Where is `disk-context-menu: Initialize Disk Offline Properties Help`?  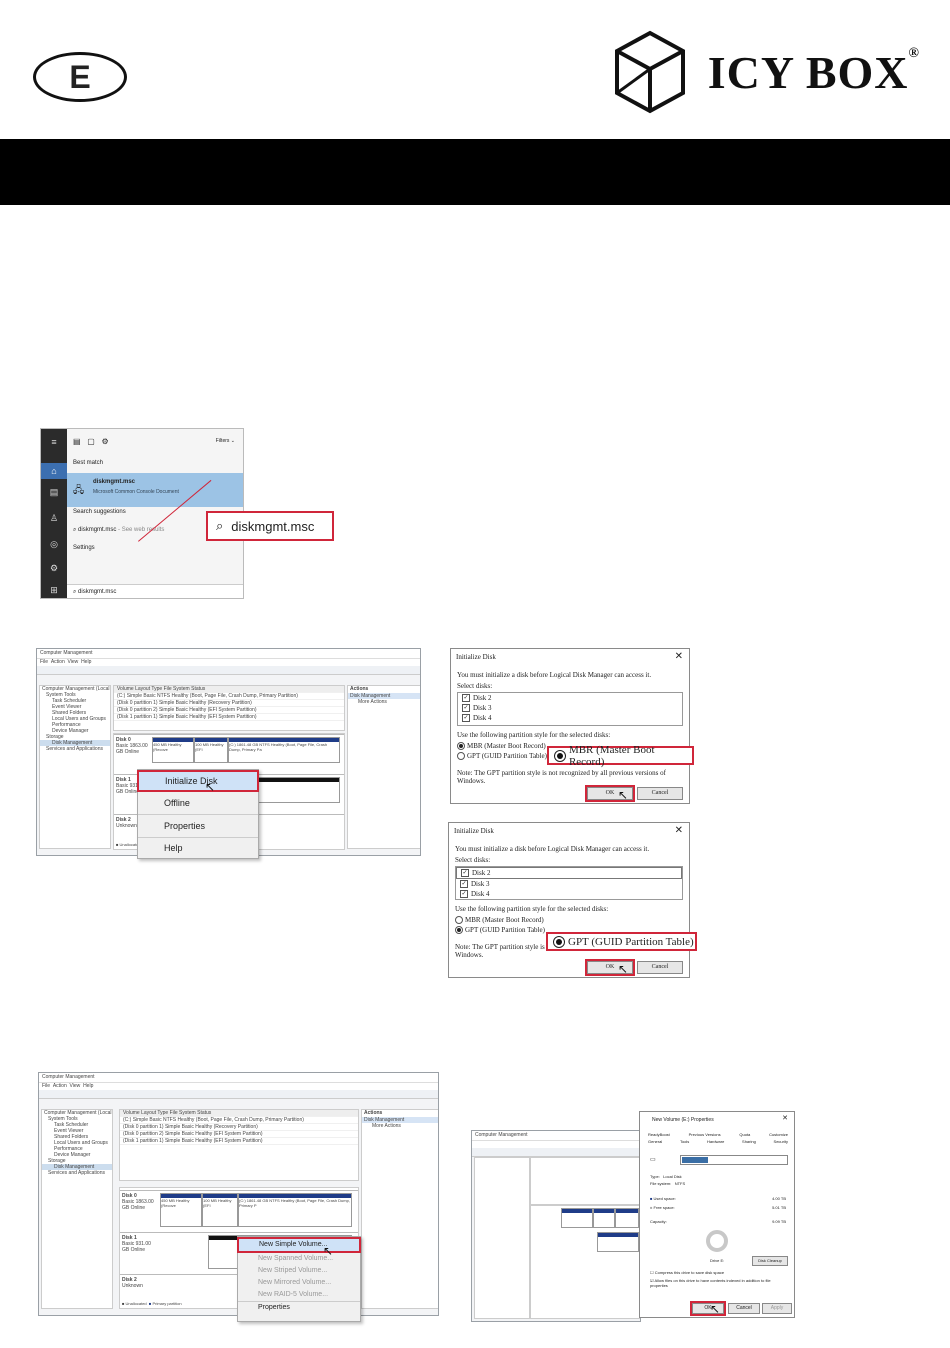 disk-context-menu: Initialize Disk Offline Properties Help is located at coordinates (198, 814).